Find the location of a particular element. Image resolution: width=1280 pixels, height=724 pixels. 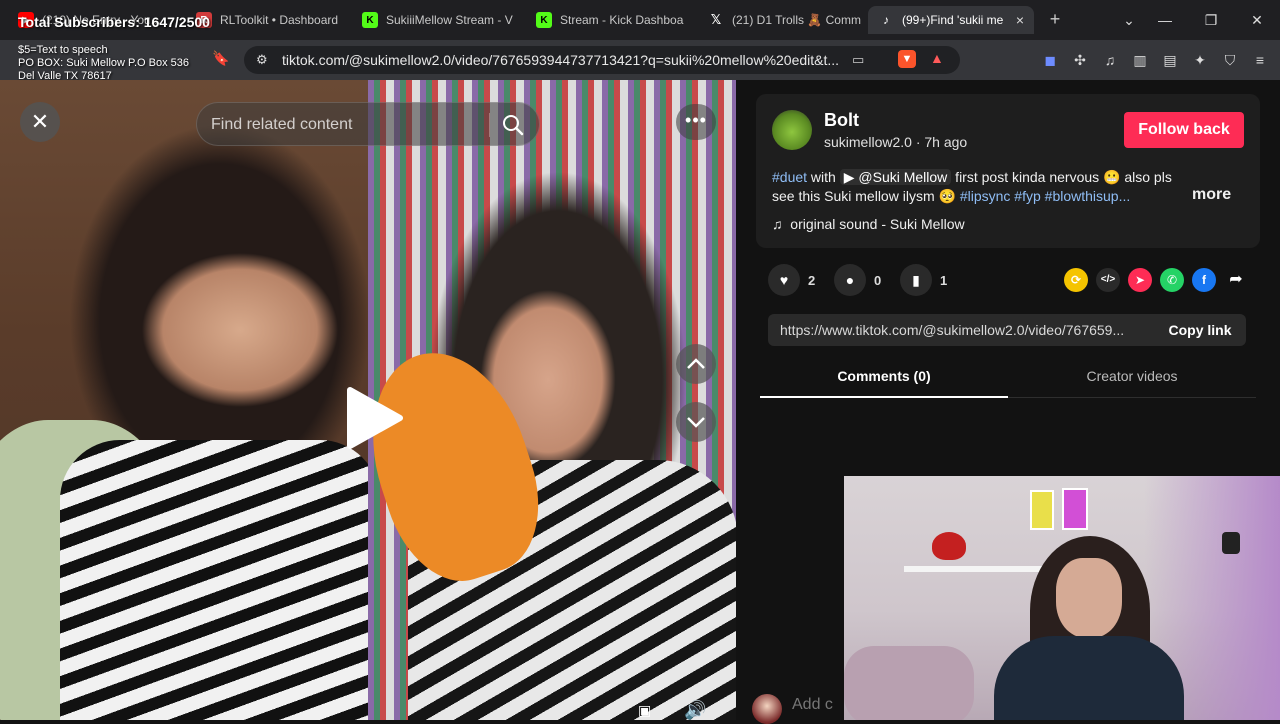

find-related-input is located at coordinates (346, 125).